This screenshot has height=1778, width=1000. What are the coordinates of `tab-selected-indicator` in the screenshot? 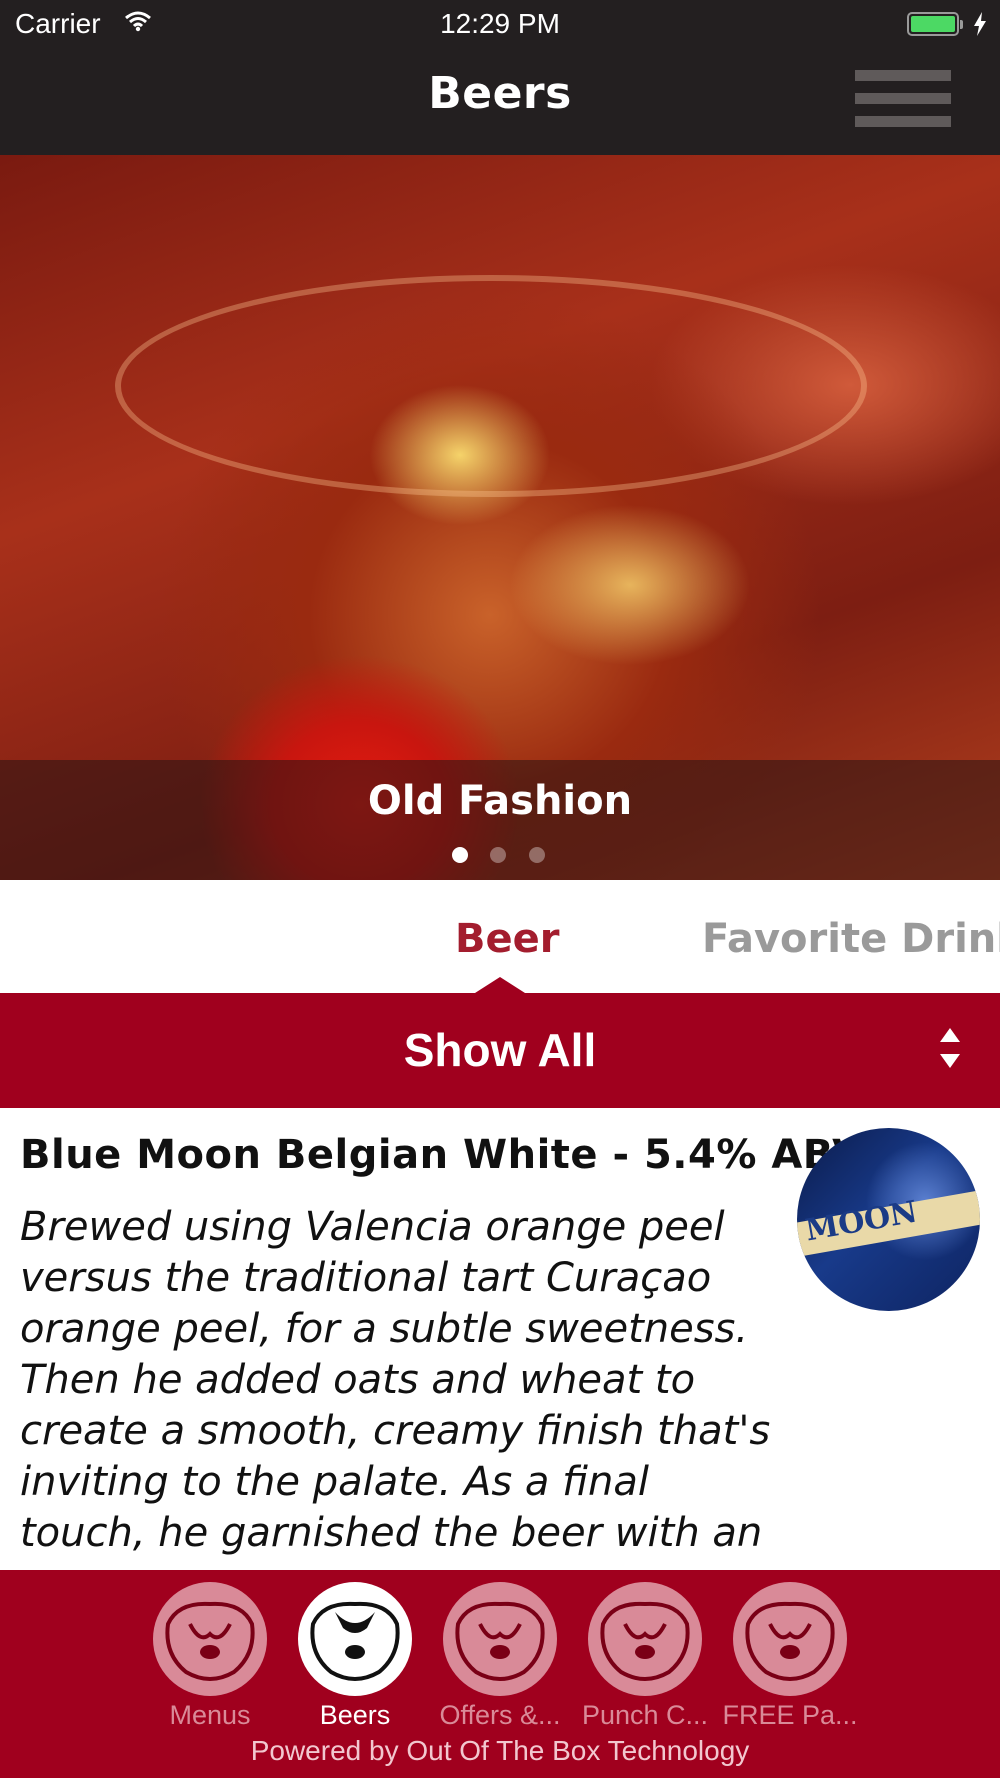 It's located at (500, 985).